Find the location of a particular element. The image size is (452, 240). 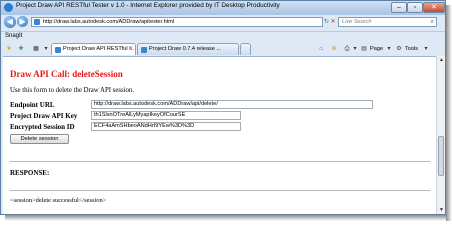

home-icon: ⌂ is located at coordinates (321, 49).